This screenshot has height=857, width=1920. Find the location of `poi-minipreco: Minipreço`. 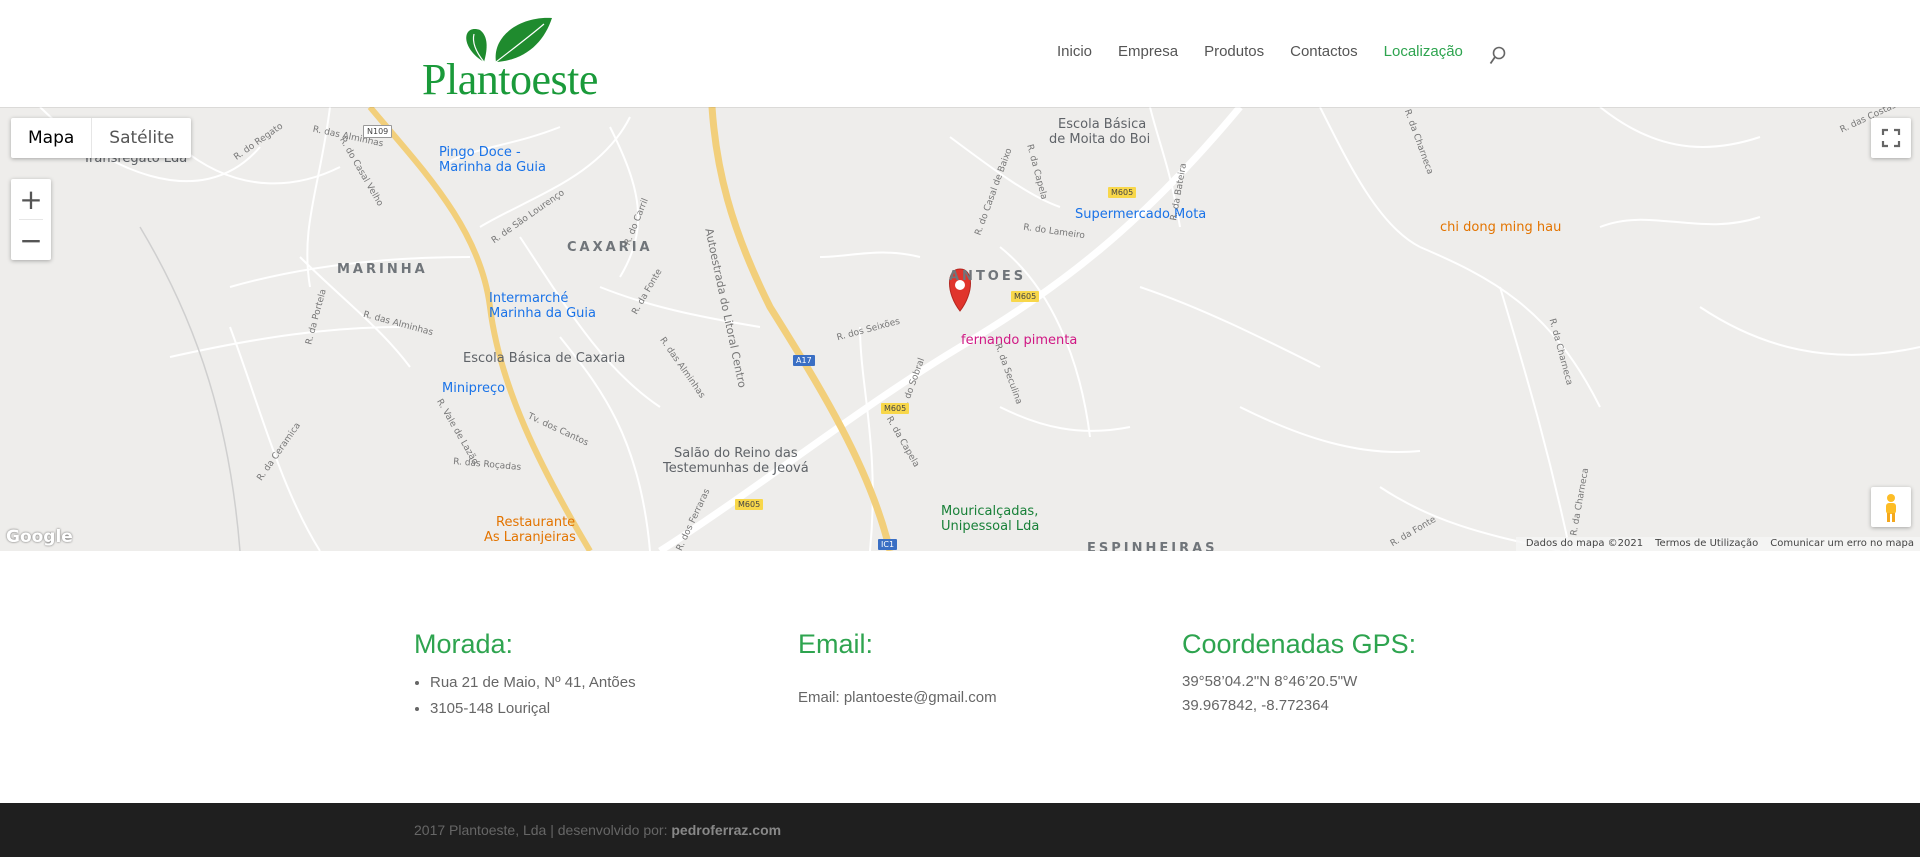

poi-minipreco: Minipreço is located at coordinates (473, 388).